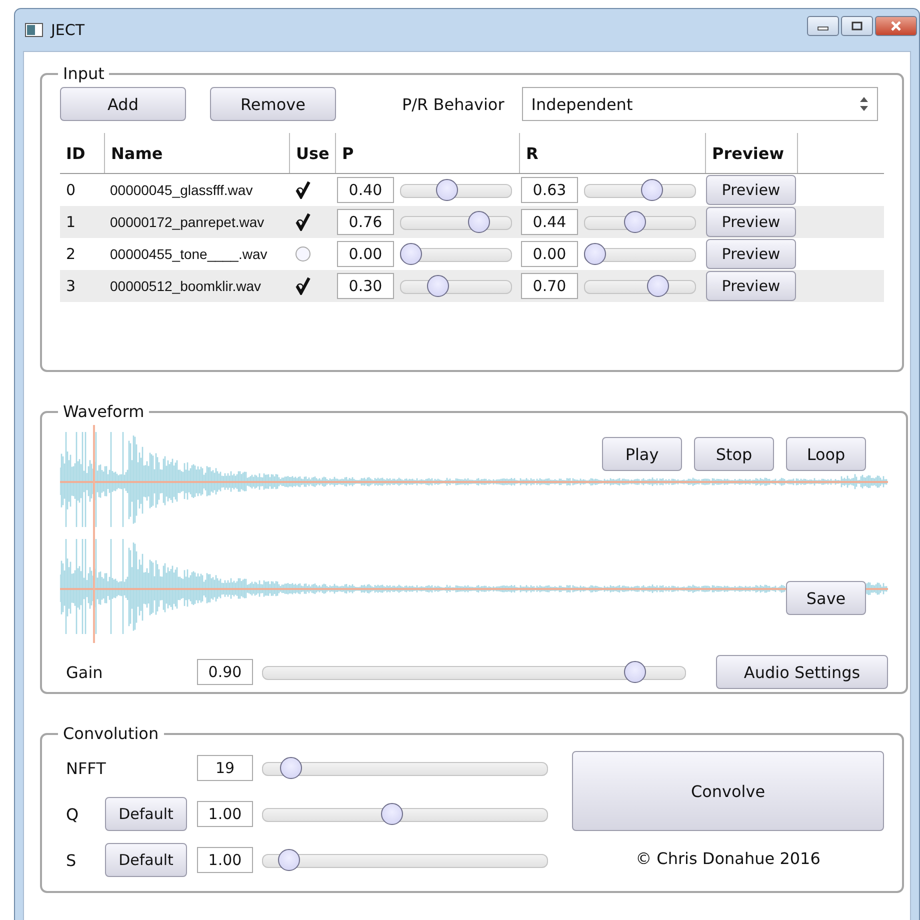 This screenshot has width=920, height=920. I want to click on table-cell: 3, so click(71, 286).